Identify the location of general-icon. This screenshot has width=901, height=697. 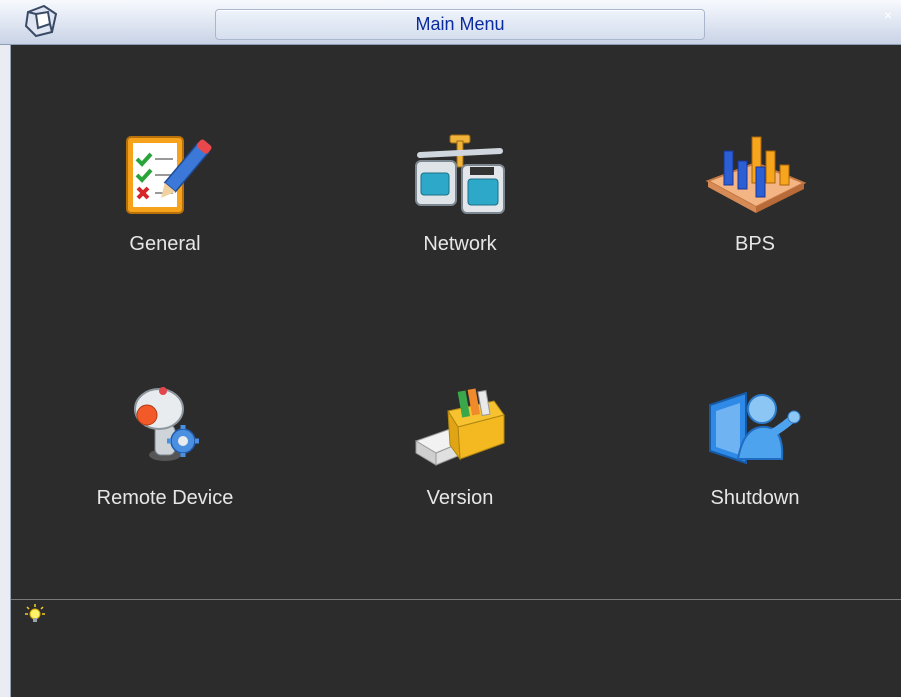
(169, 175).